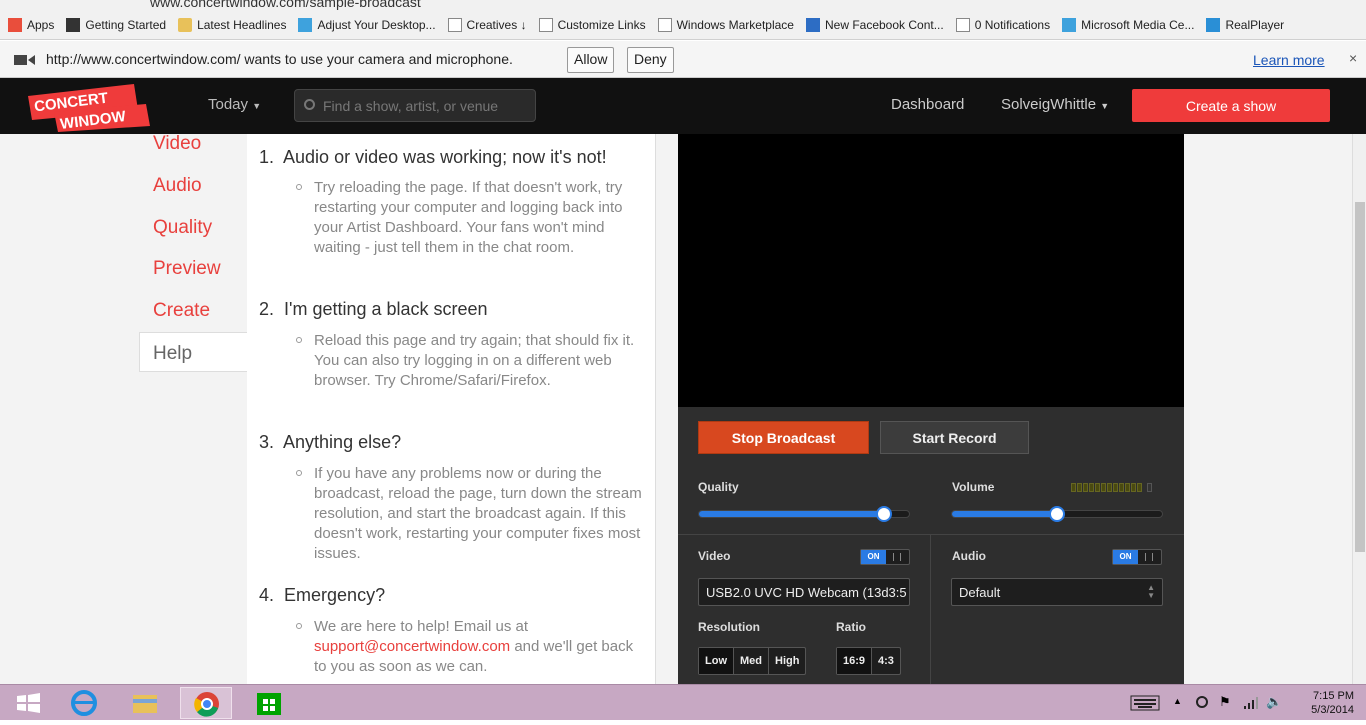 The image size is (1366, 725). I want to click on windows-logo-icon, so click(28, 703).